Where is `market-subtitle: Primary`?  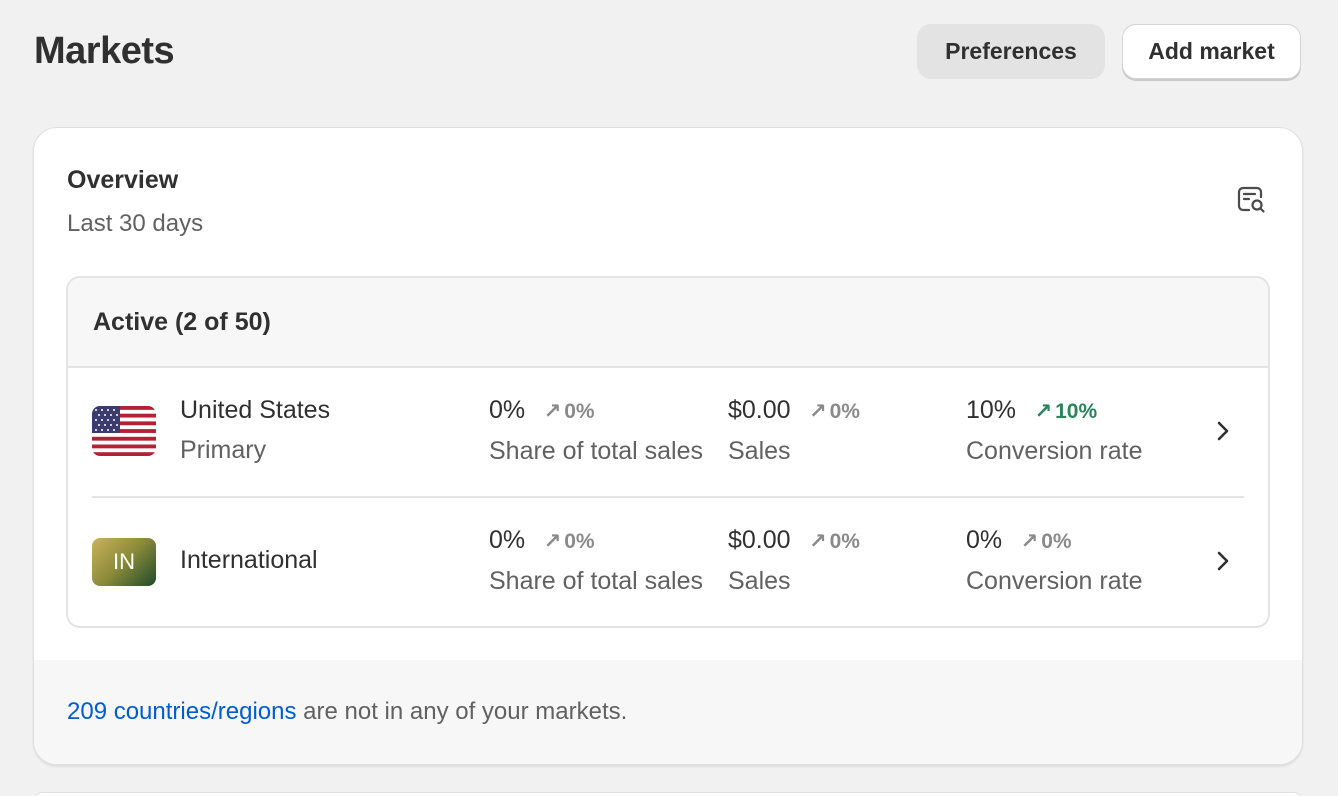 market-subtitle: Primary is located at coordinates (223, 450).